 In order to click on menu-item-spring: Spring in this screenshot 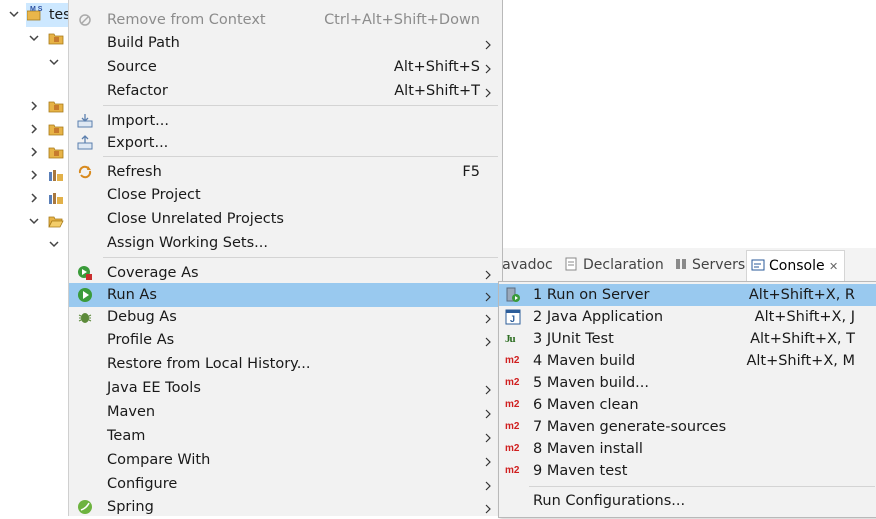, I will do `click(285, 507)`.